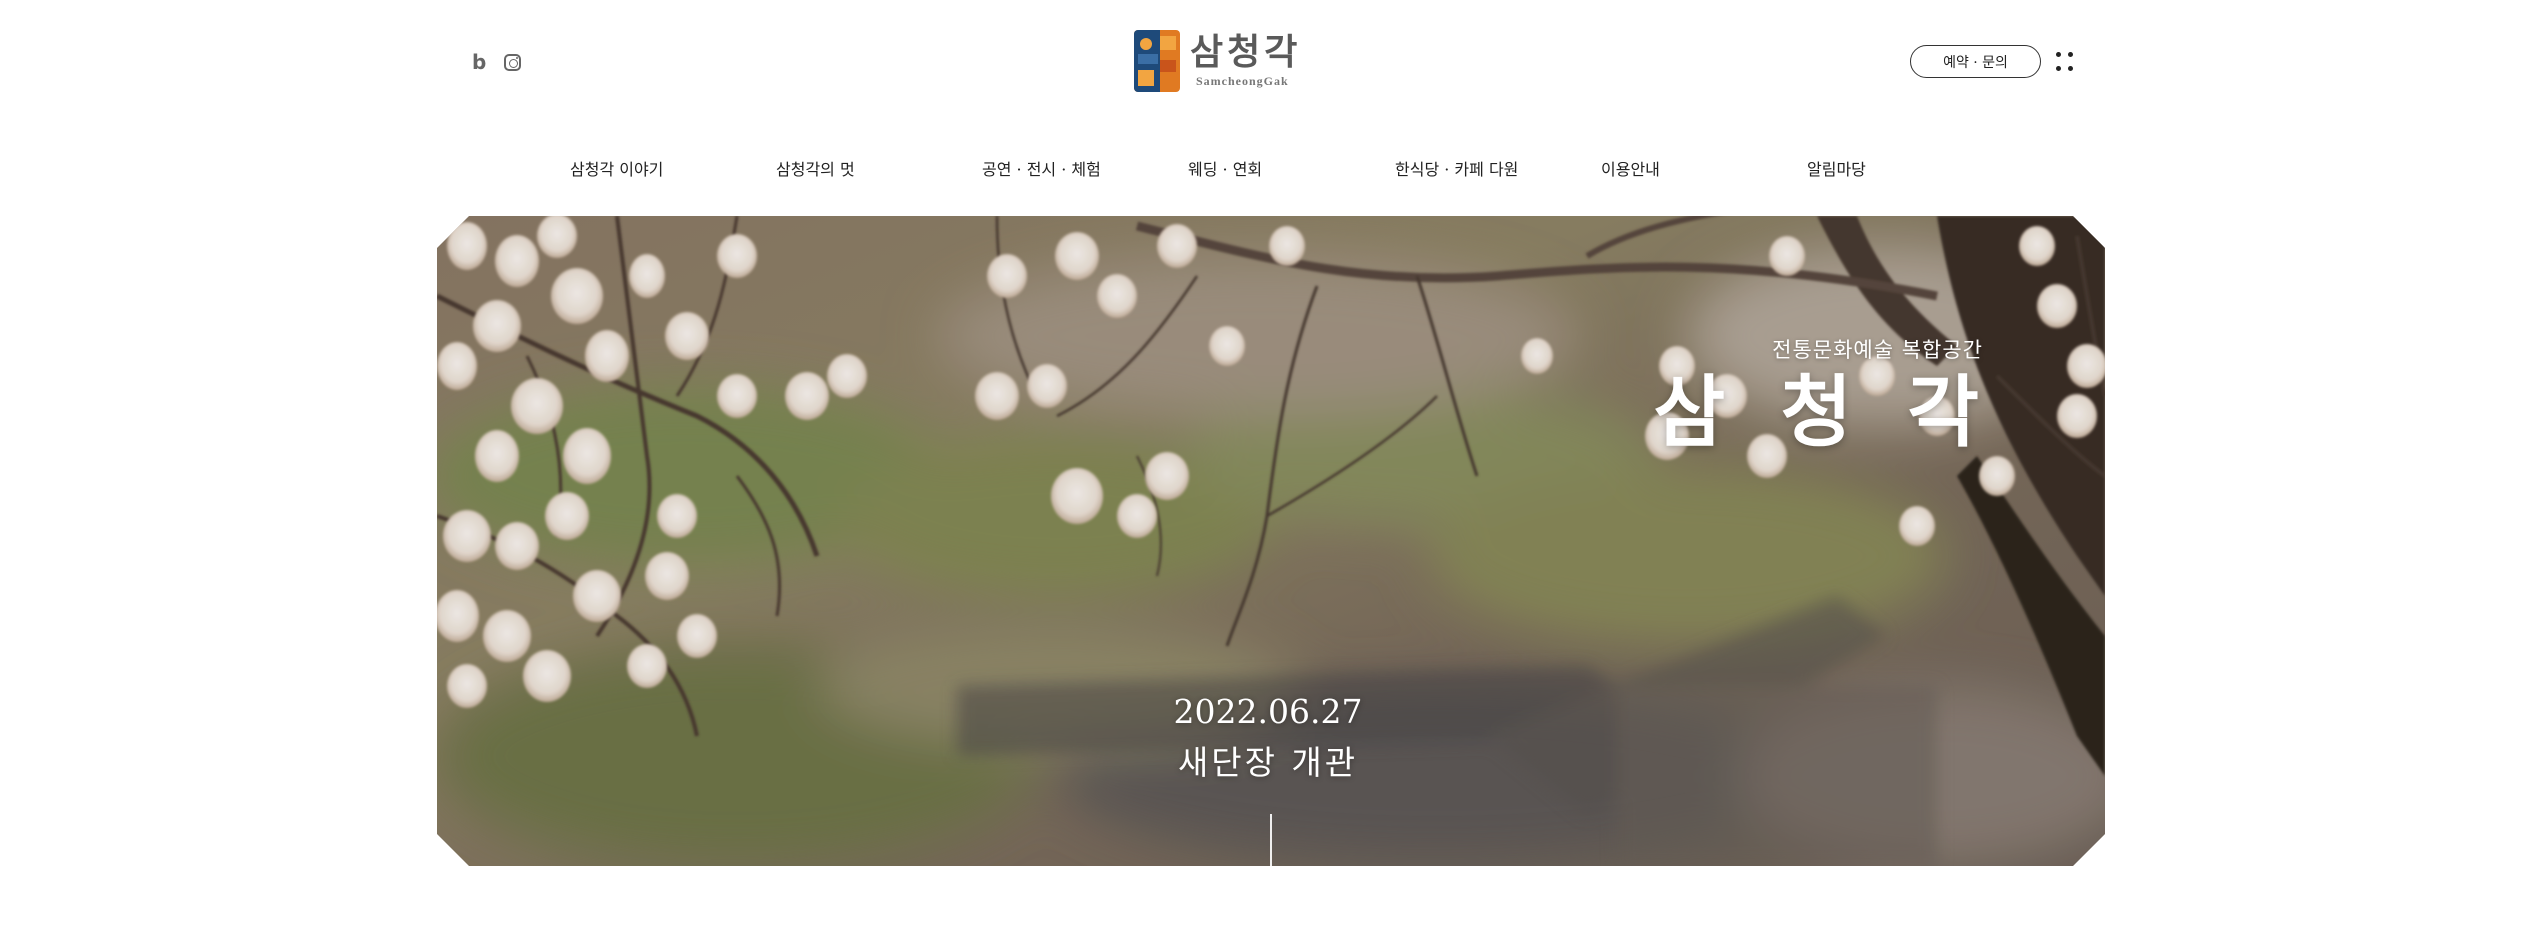 This screenshot has height=933, width=2545. What do you see at coordinates (513, 62) in the screenshot?
I see `instagram-icon` at bounding box center [513, 62].